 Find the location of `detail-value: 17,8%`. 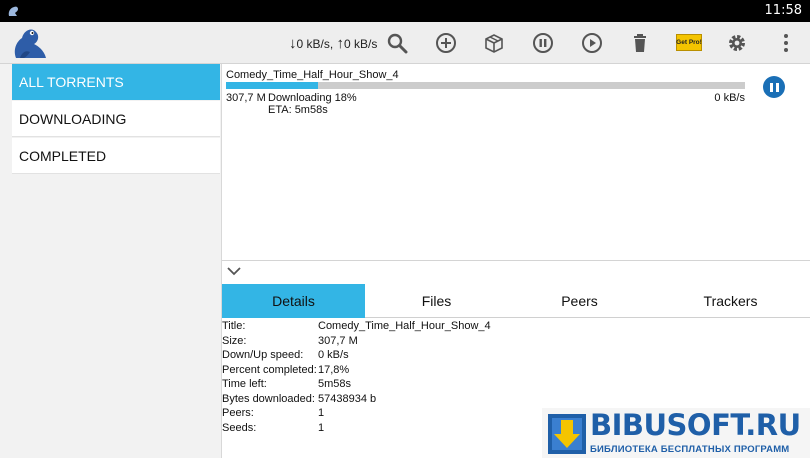

detail-value: 17,8% is located at coordinates (334, 370).